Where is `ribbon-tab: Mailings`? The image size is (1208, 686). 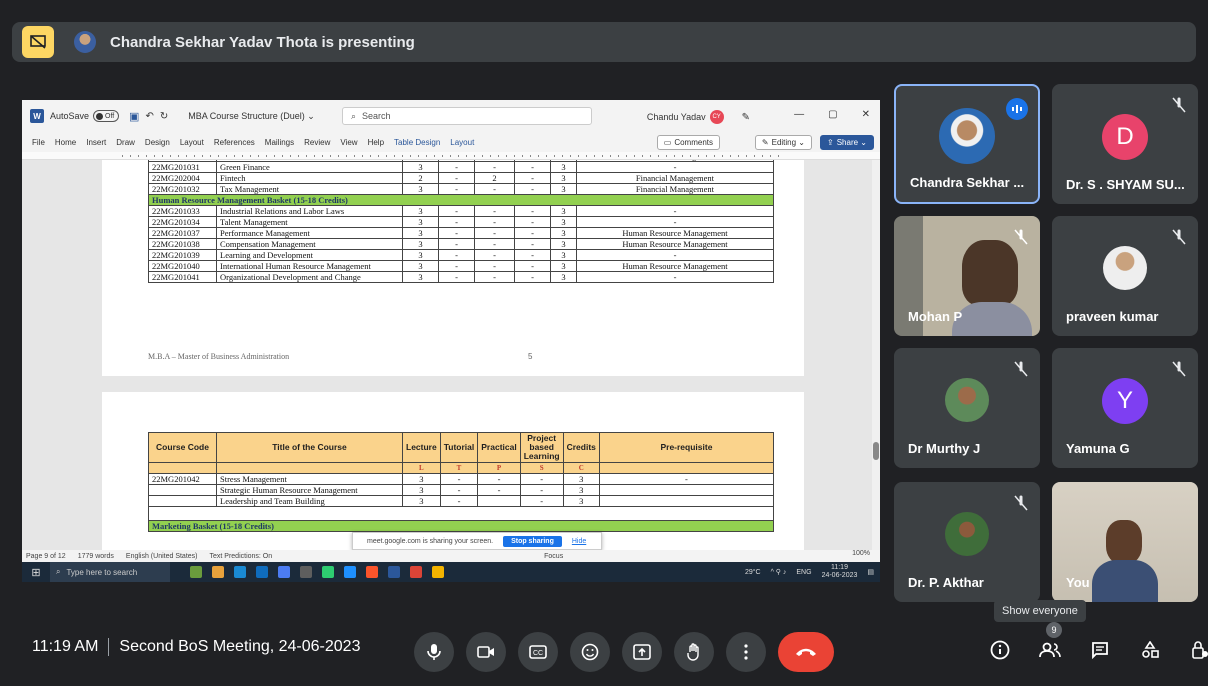 ribbon-tab: Mailings is located at coordinates (279, 142).